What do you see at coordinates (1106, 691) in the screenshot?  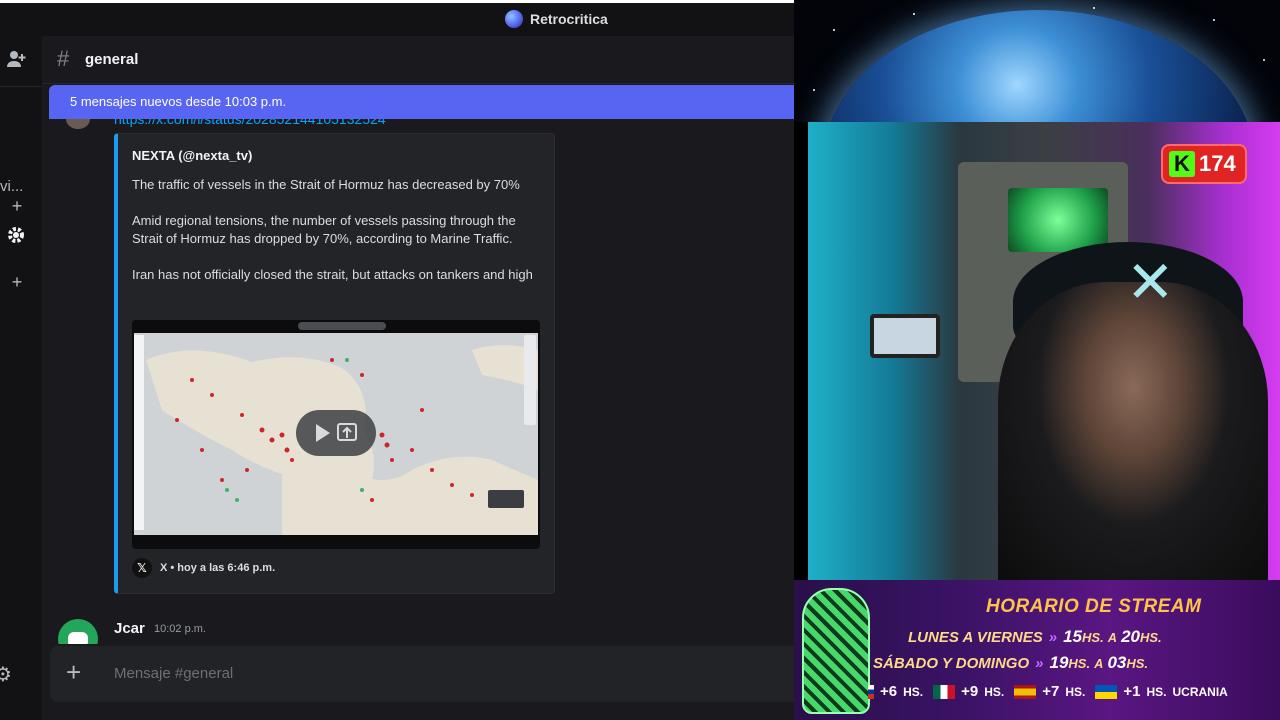 I see `ukraine-flag-icon` at bounding box center [1106, 691].